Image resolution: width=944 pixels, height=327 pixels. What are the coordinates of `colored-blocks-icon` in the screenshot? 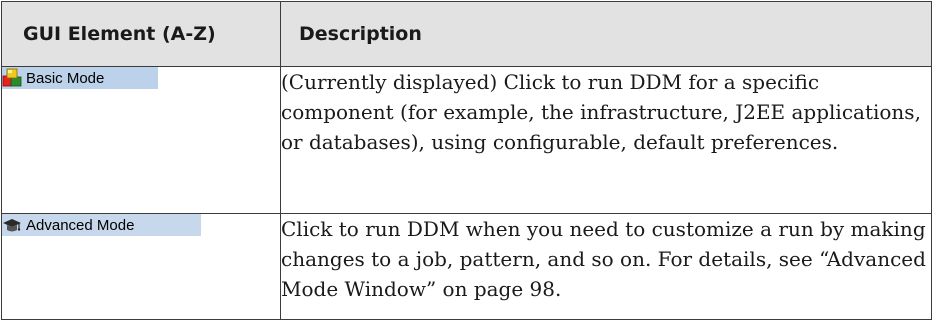 It's located at (12, 78).